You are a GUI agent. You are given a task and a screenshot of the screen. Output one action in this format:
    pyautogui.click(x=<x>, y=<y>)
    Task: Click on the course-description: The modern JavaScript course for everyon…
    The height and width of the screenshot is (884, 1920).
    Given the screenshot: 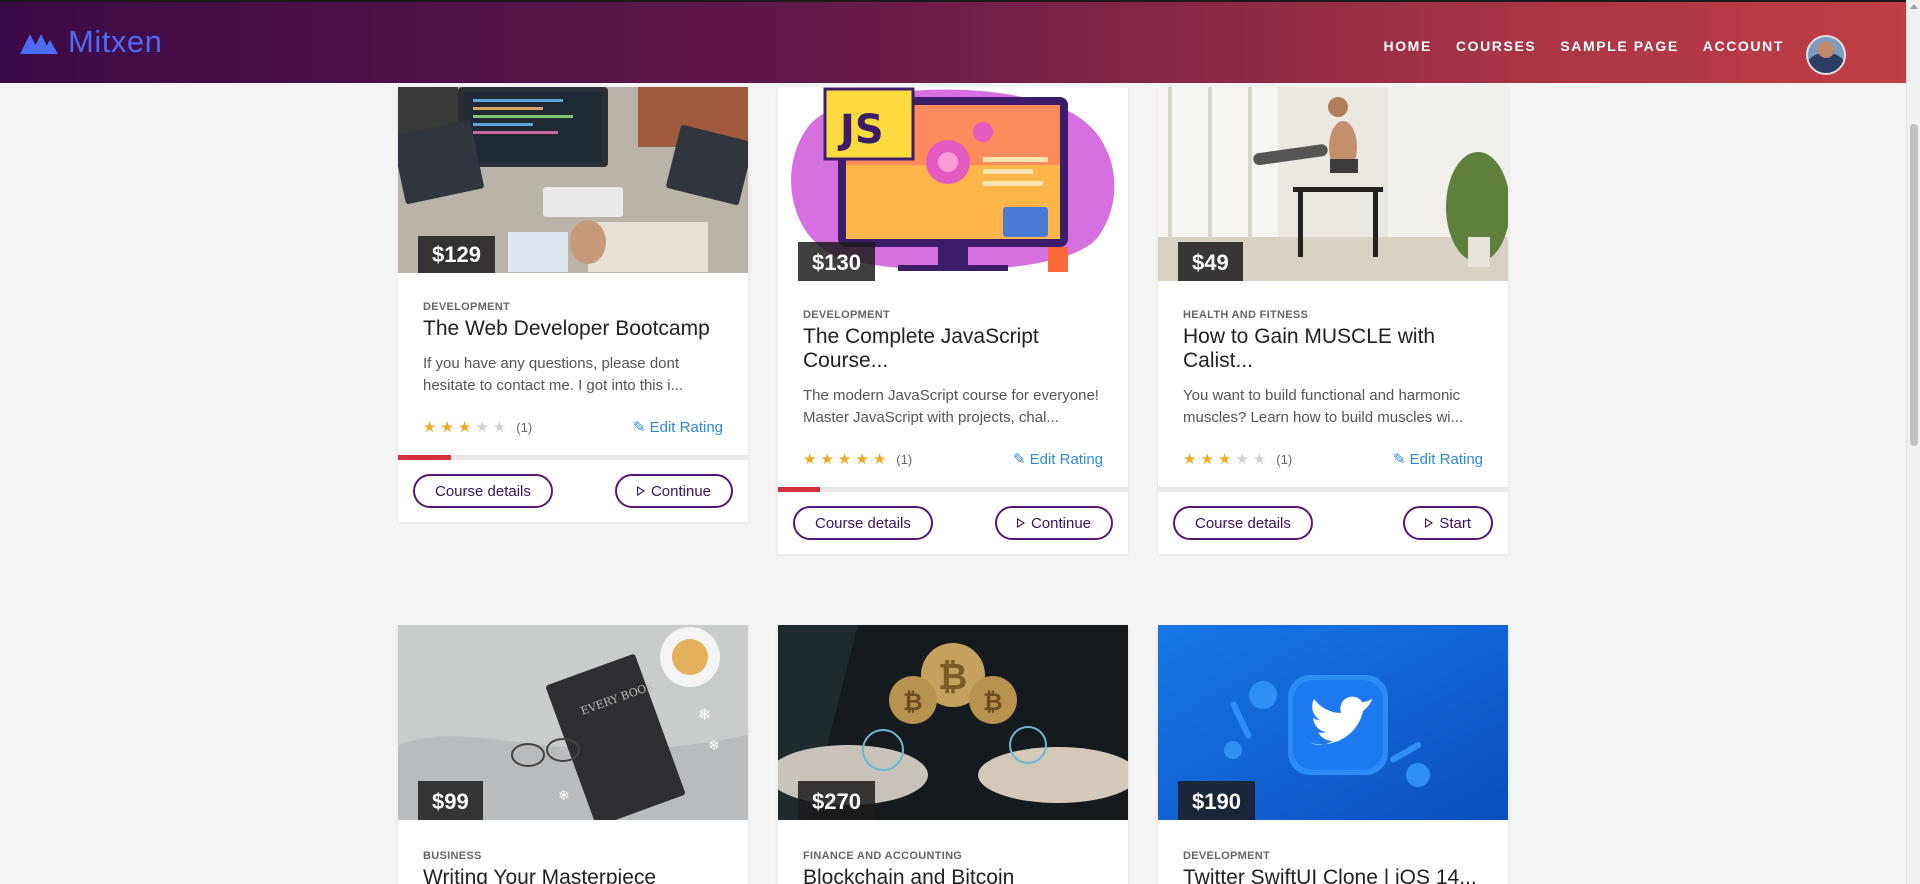 What is the action you would take?
    pyautogui.click(x=951, y=406)
    